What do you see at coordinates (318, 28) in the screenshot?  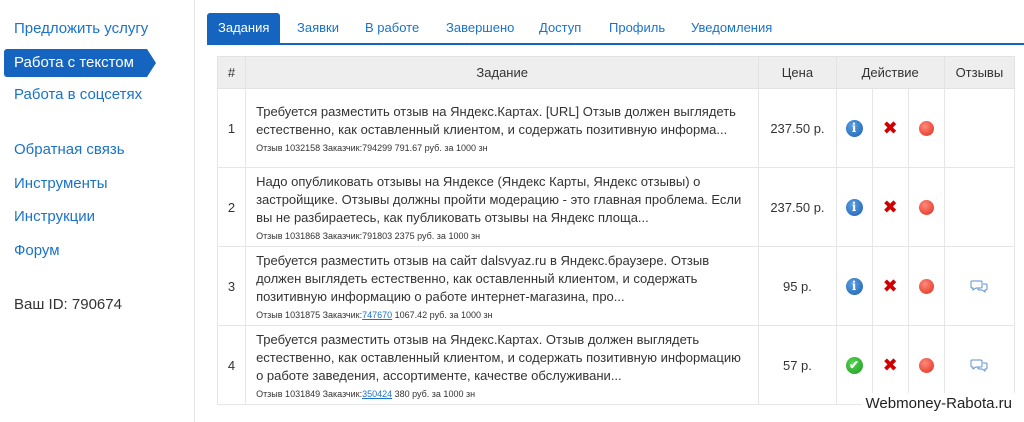 I see `tab-requests: Заявки` at bounding box center [318, 28].